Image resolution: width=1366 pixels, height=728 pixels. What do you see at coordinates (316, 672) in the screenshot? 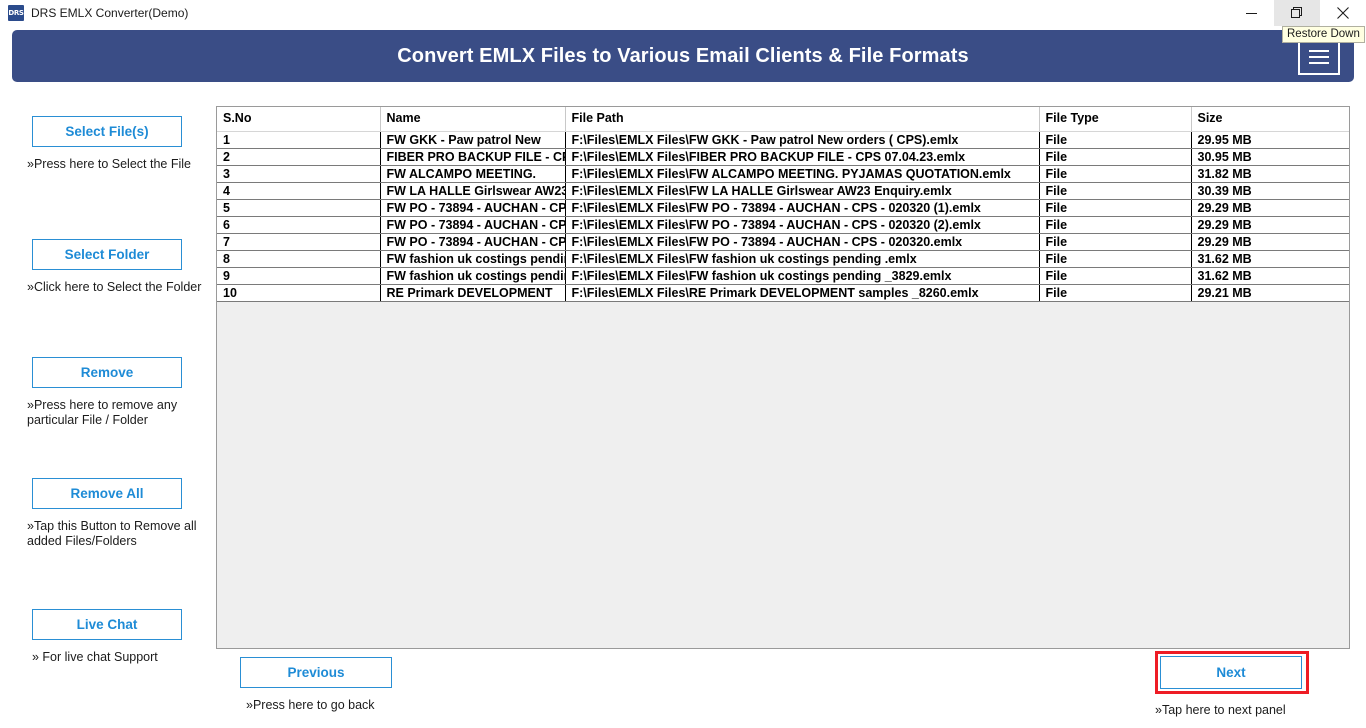
I see `previous-button: Previous` at bounding box center [316, 672].